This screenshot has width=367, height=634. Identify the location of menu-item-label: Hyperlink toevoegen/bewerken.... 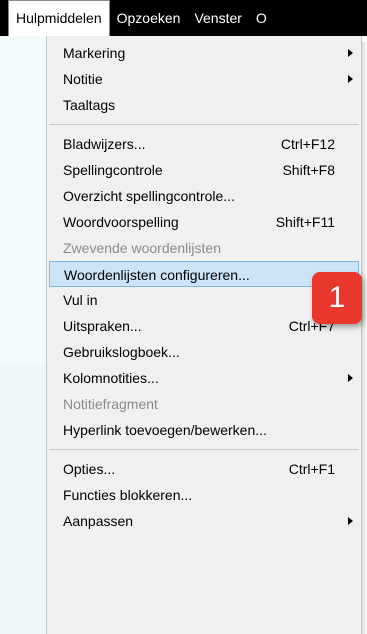
(165, 430).